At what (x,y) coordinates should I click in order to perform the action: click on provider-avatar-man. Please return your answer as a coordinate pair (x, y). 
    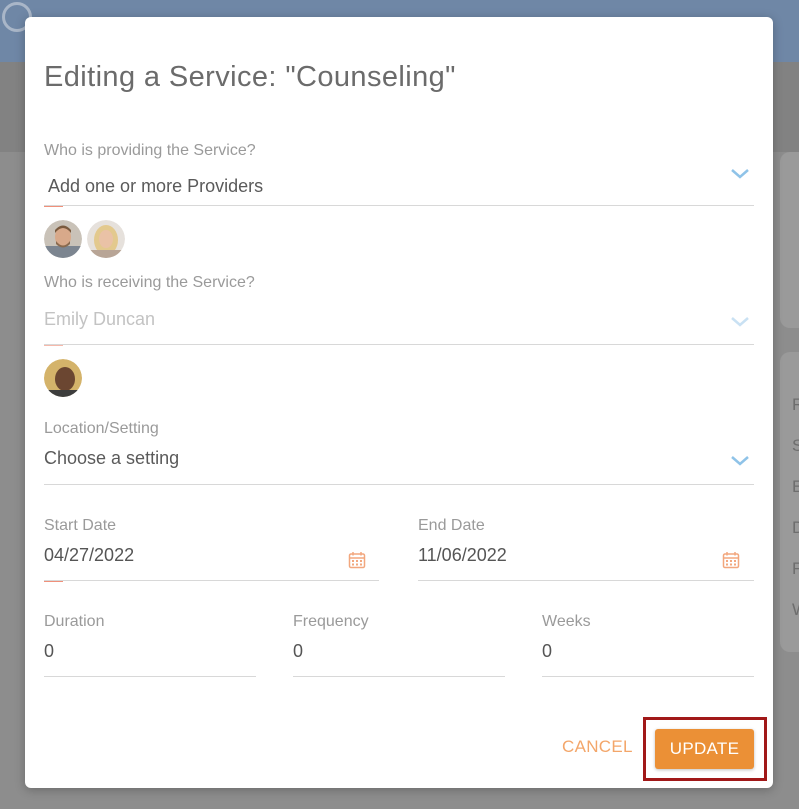
    Looking at the image, I should click on (63, 239).